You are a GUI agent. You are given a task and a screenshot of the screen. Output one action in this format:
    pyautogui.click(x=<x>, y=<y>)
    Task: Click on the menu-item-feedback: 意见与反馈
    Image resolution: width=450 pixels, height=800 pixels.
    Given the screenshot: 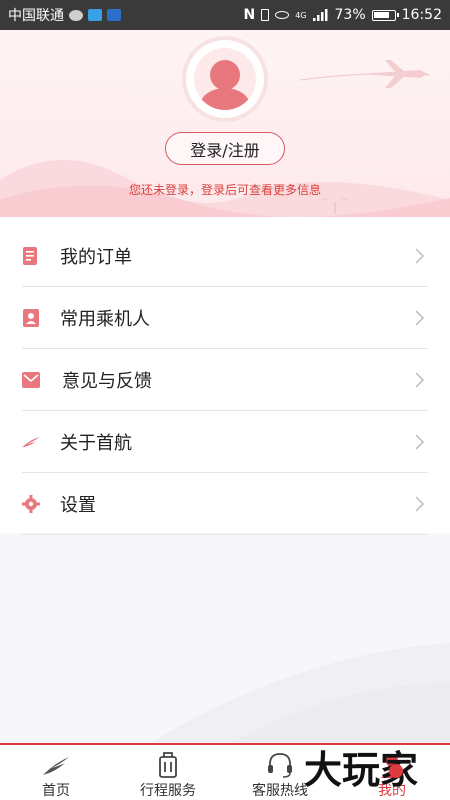 What is the action you would take?
    pyautogui.click(x=225, y=380)
    